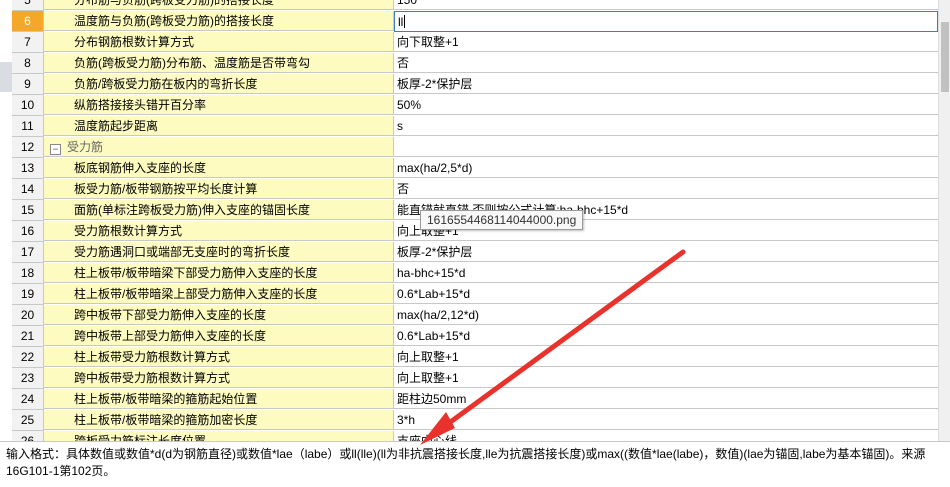 Image resolution: width=950 pixels, height=487 pixels. I want to click on property-value-text: ll, so click(401, 22).